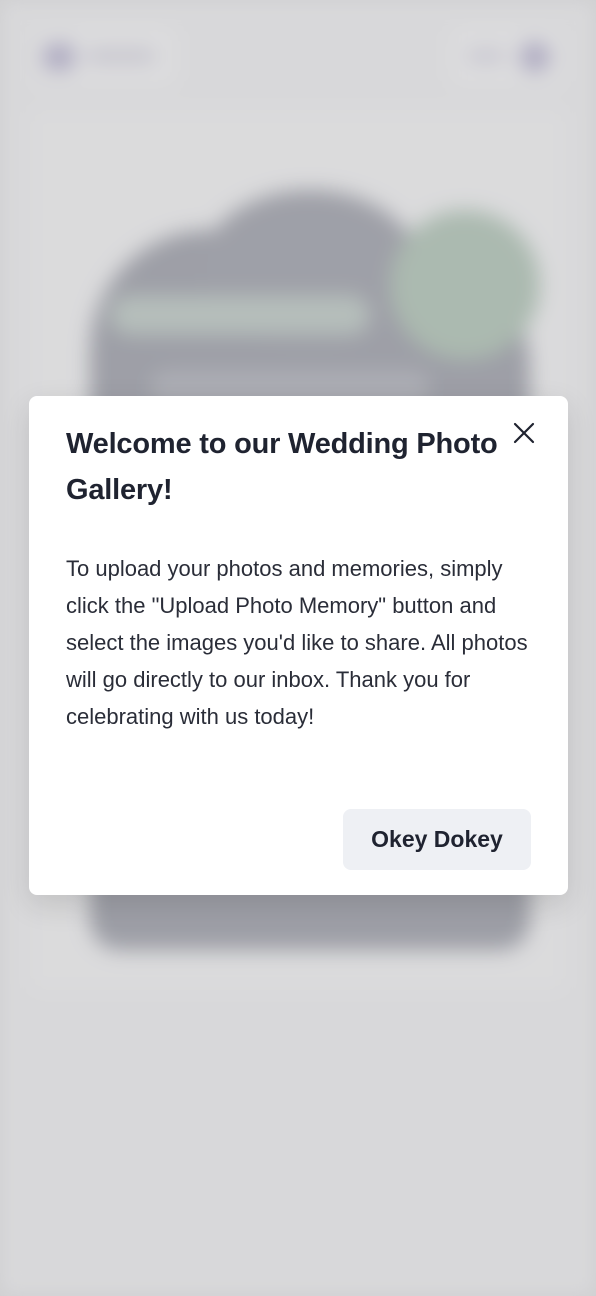  Describe the element at coordinates (282, 467) in the screenshot. I see `modal-title: Welcome to our Wedding Photo Gallery!` at that location.